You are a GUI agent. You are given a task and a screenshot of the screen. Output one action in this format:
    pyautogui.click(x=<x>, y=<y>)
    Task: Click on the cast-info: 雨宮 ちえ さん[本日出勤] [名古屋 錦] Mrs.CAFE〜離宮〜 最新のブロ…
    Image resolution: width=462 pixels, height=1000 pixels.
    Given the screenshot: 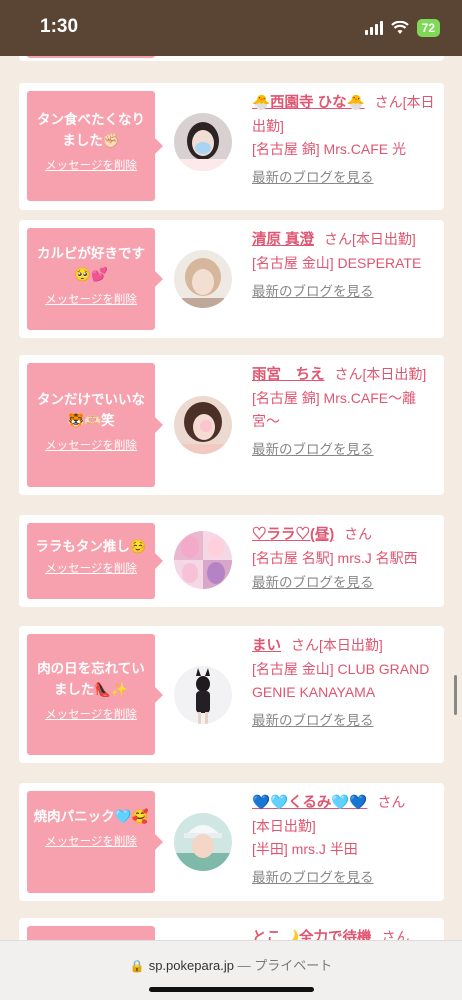 What is the action you would take?
    pyautogui.click(x=345, y=411)
    